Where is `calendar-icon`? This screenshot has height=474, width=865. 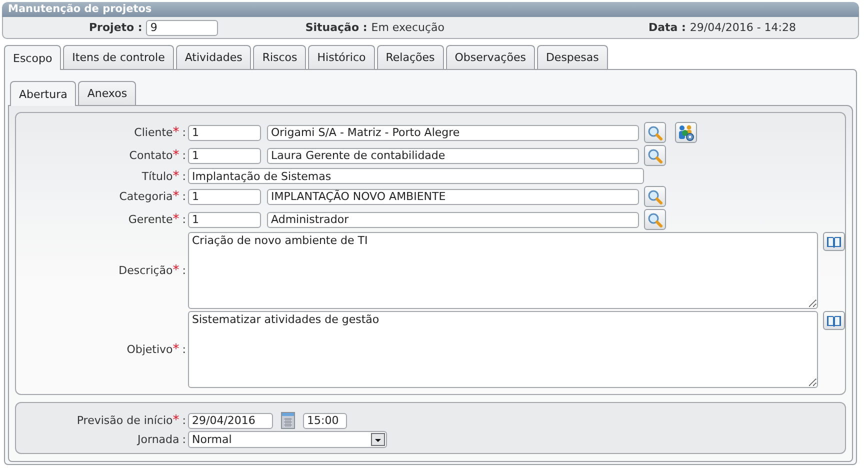 calendar-icon is located at coordinates (288, 420).